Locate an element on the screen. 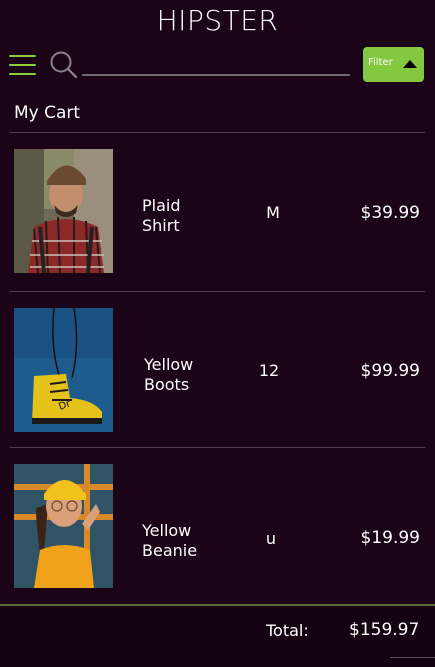  product-name-line: Plaid is located at coordinates (161, 205).